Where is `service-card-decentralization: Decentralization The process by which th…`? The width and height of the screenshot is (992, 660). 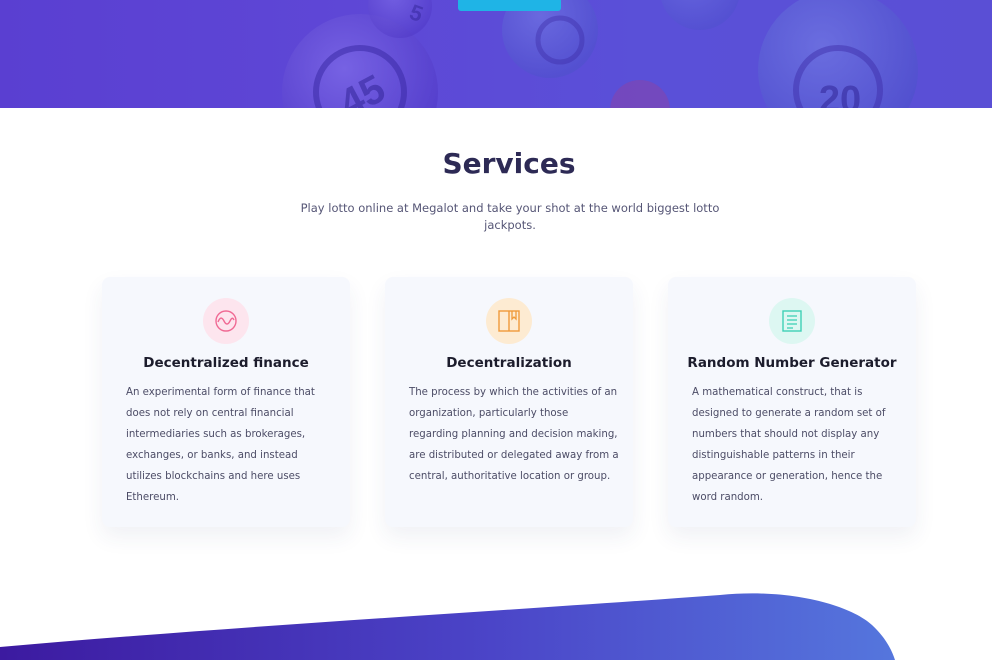 service-card-decentralization: Decentralization The process by which th… is located at coordinates (509, 402).